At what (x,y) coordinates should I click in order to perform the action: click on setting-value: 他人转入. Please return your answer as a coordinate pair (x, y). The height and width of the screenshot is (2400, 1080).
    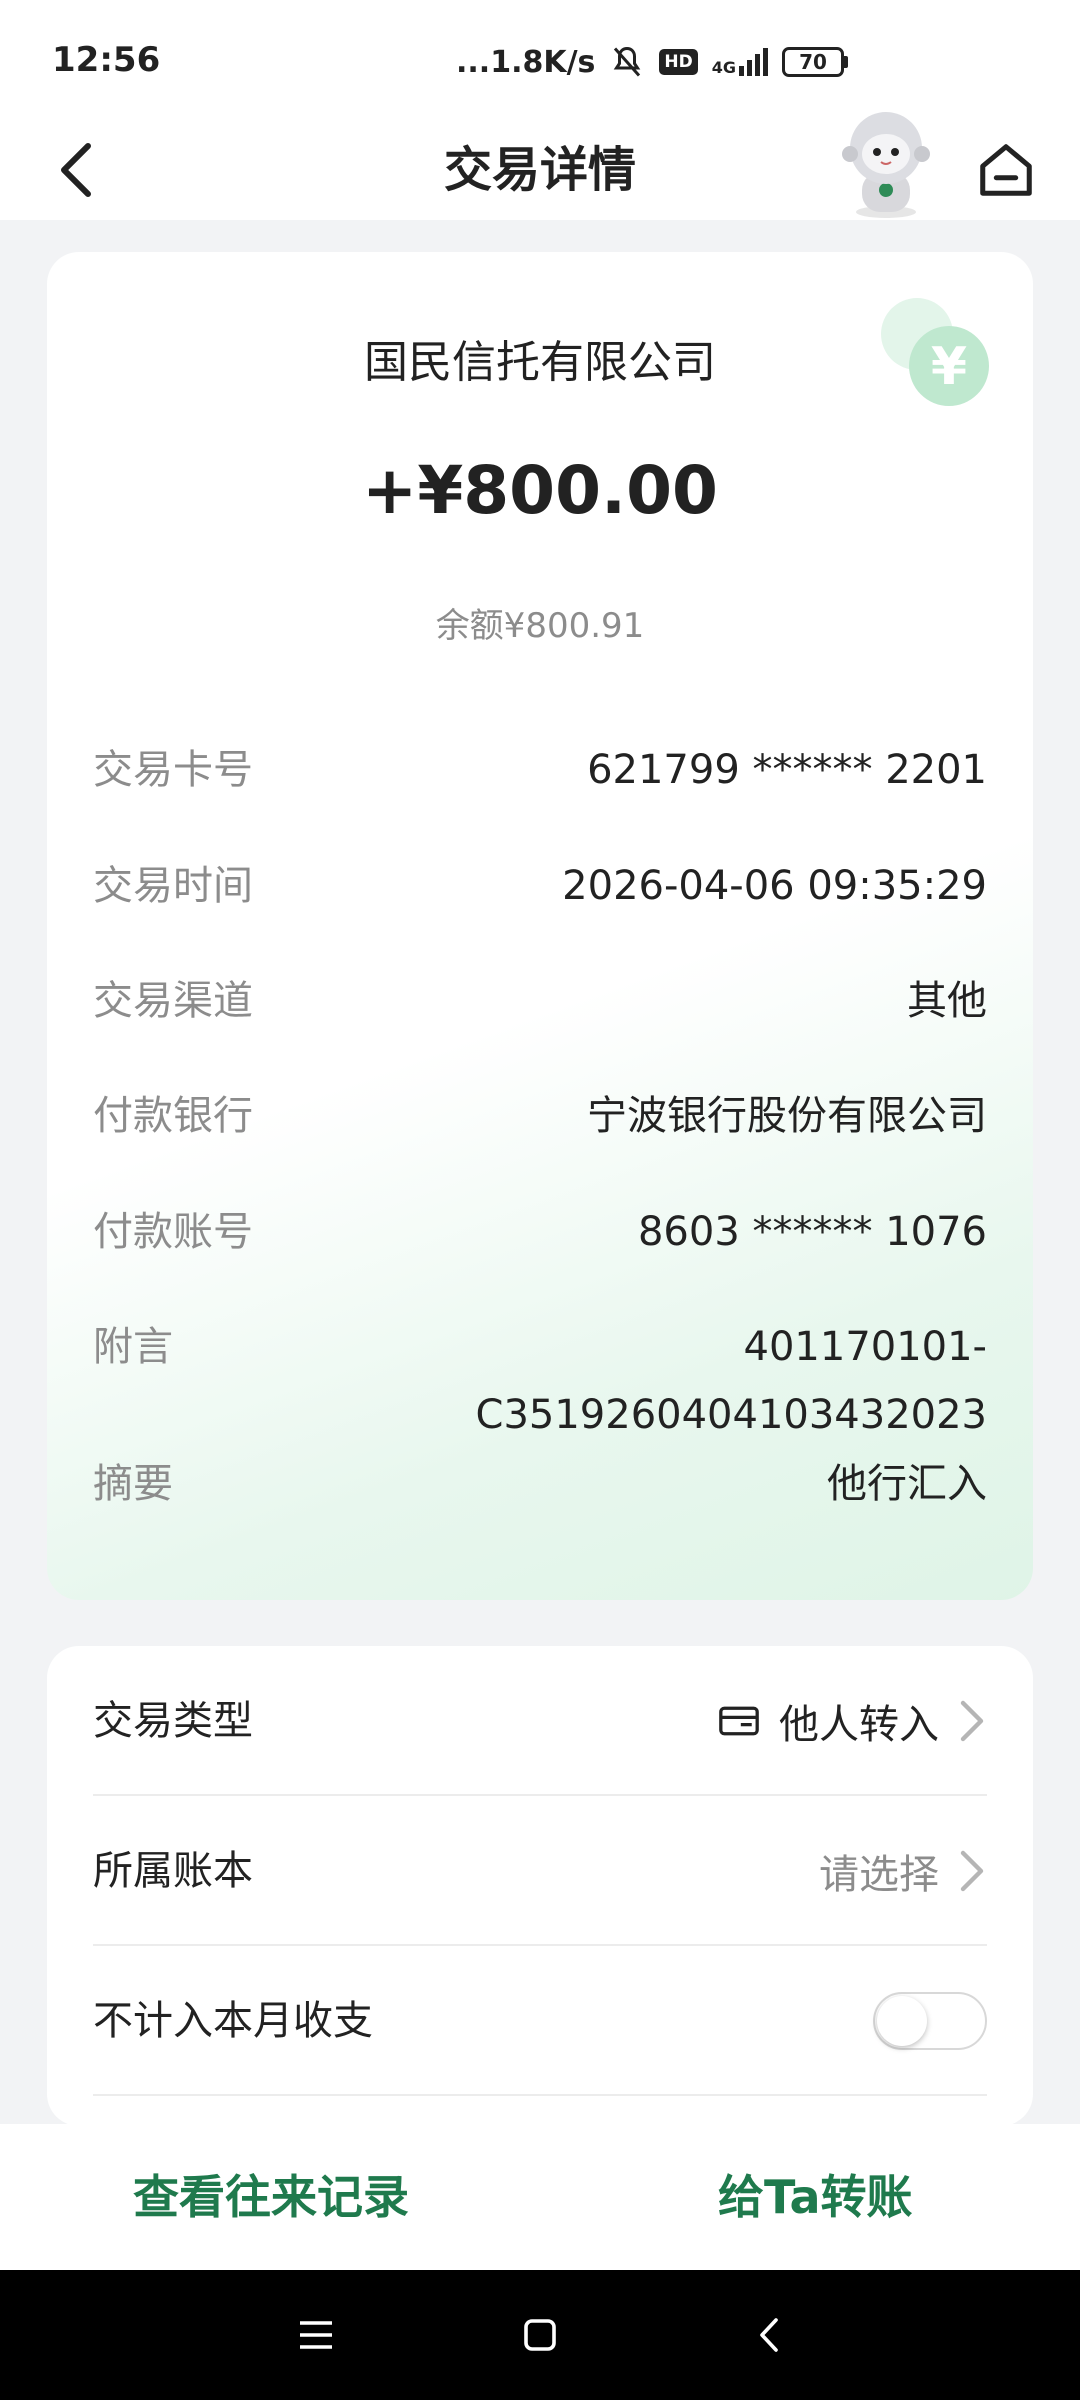
    Looking at the image, I should click on (859, 1725).